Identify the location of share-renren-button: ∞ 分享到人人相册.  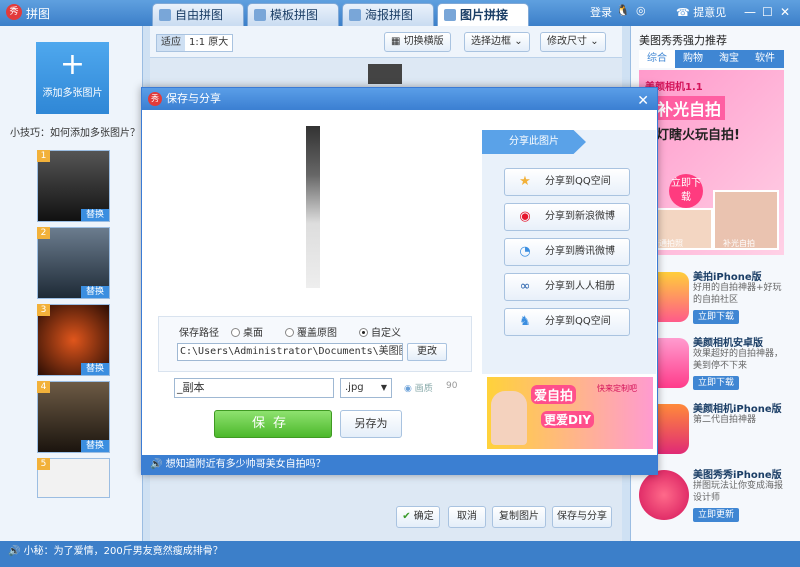
(567, 287).